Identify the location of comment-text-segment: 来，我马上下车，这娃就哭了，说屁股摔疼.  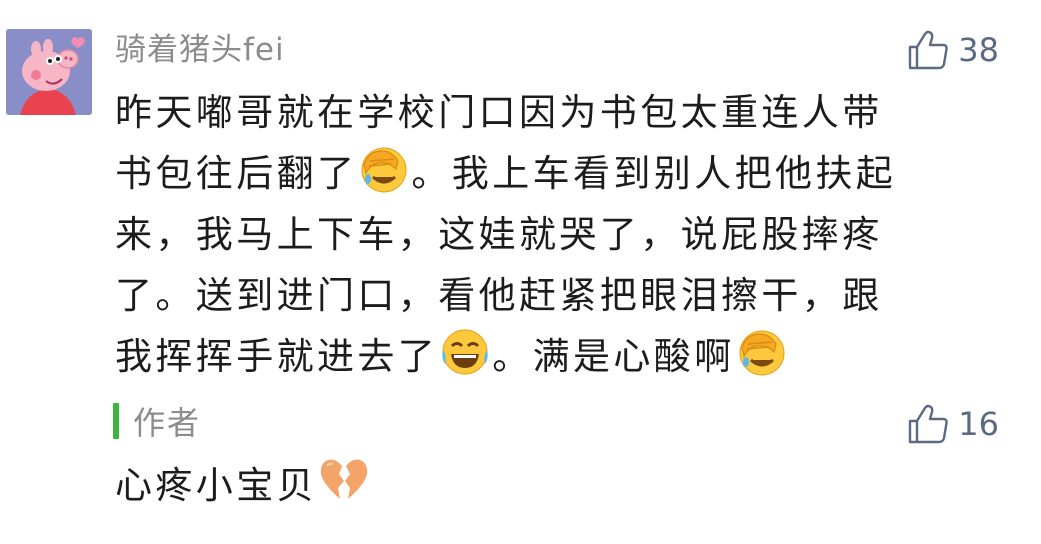
(499, 234).